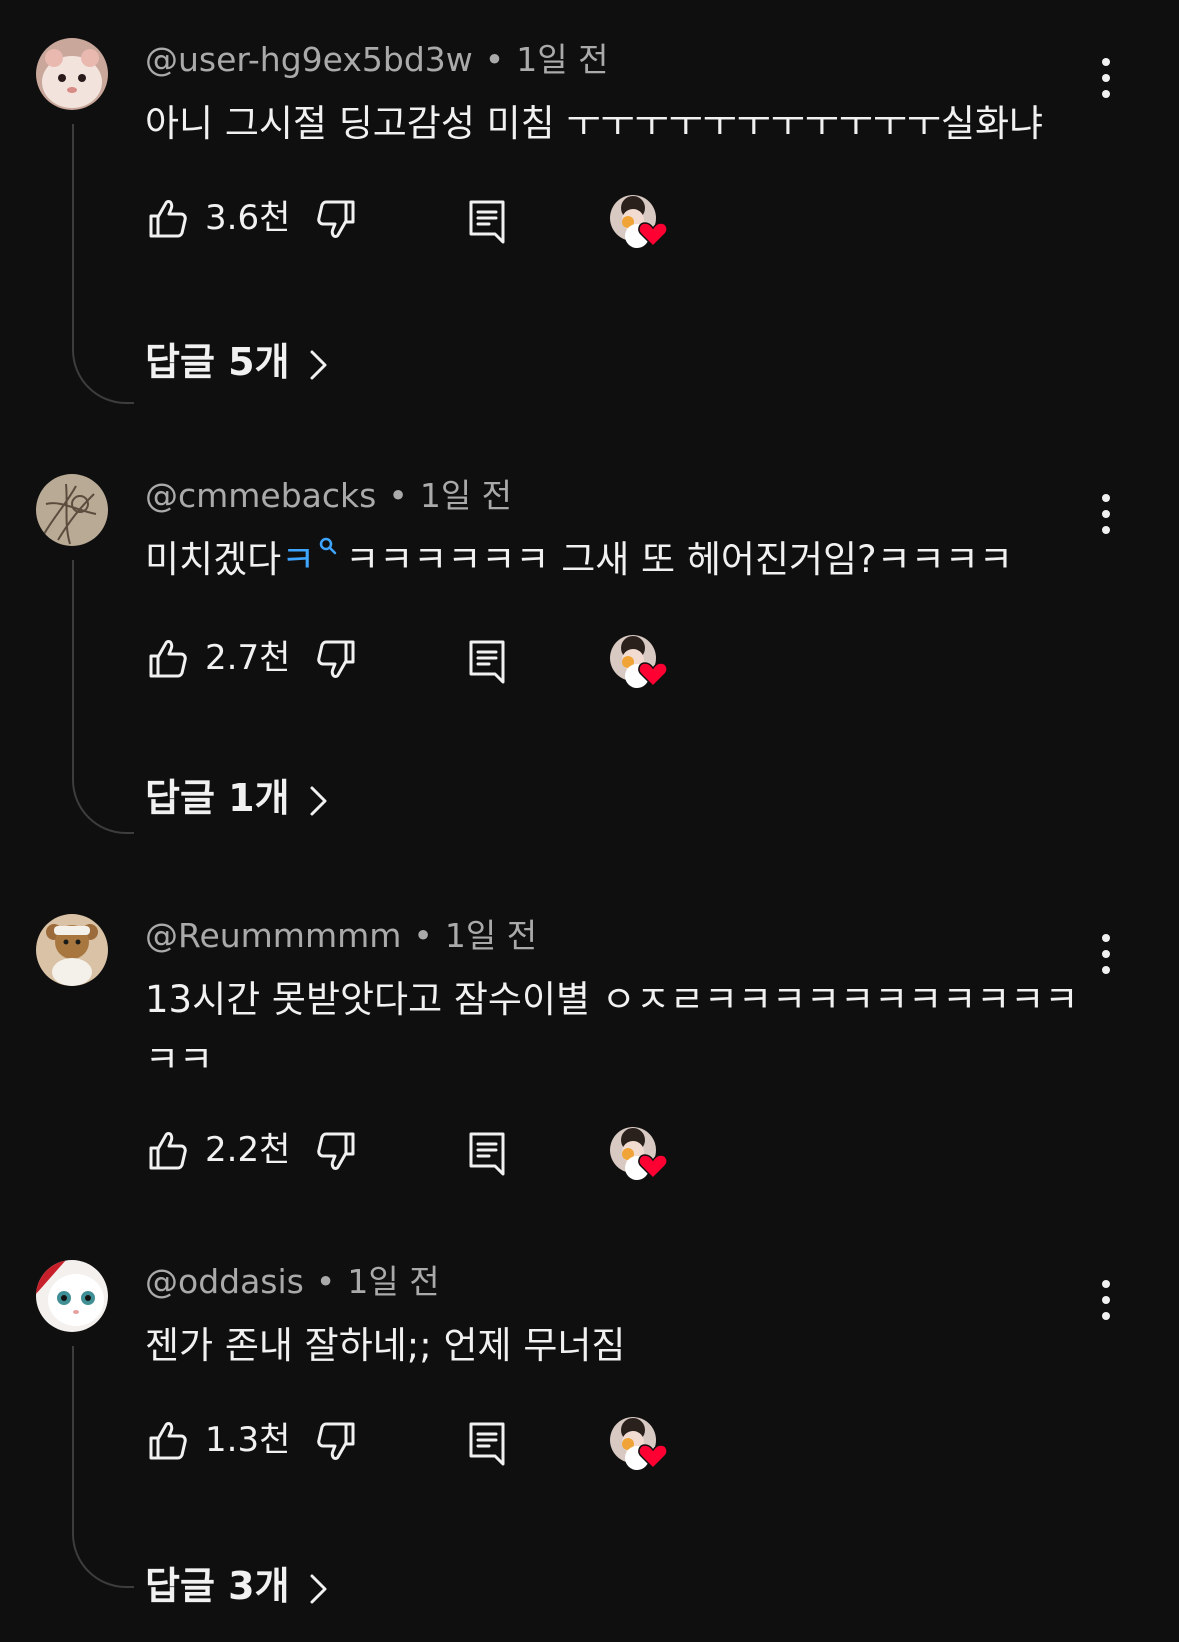 The image size is (1179, 1642). I want to click on comment-meta: @oddasis • 1일 전, so click(292, 1282).